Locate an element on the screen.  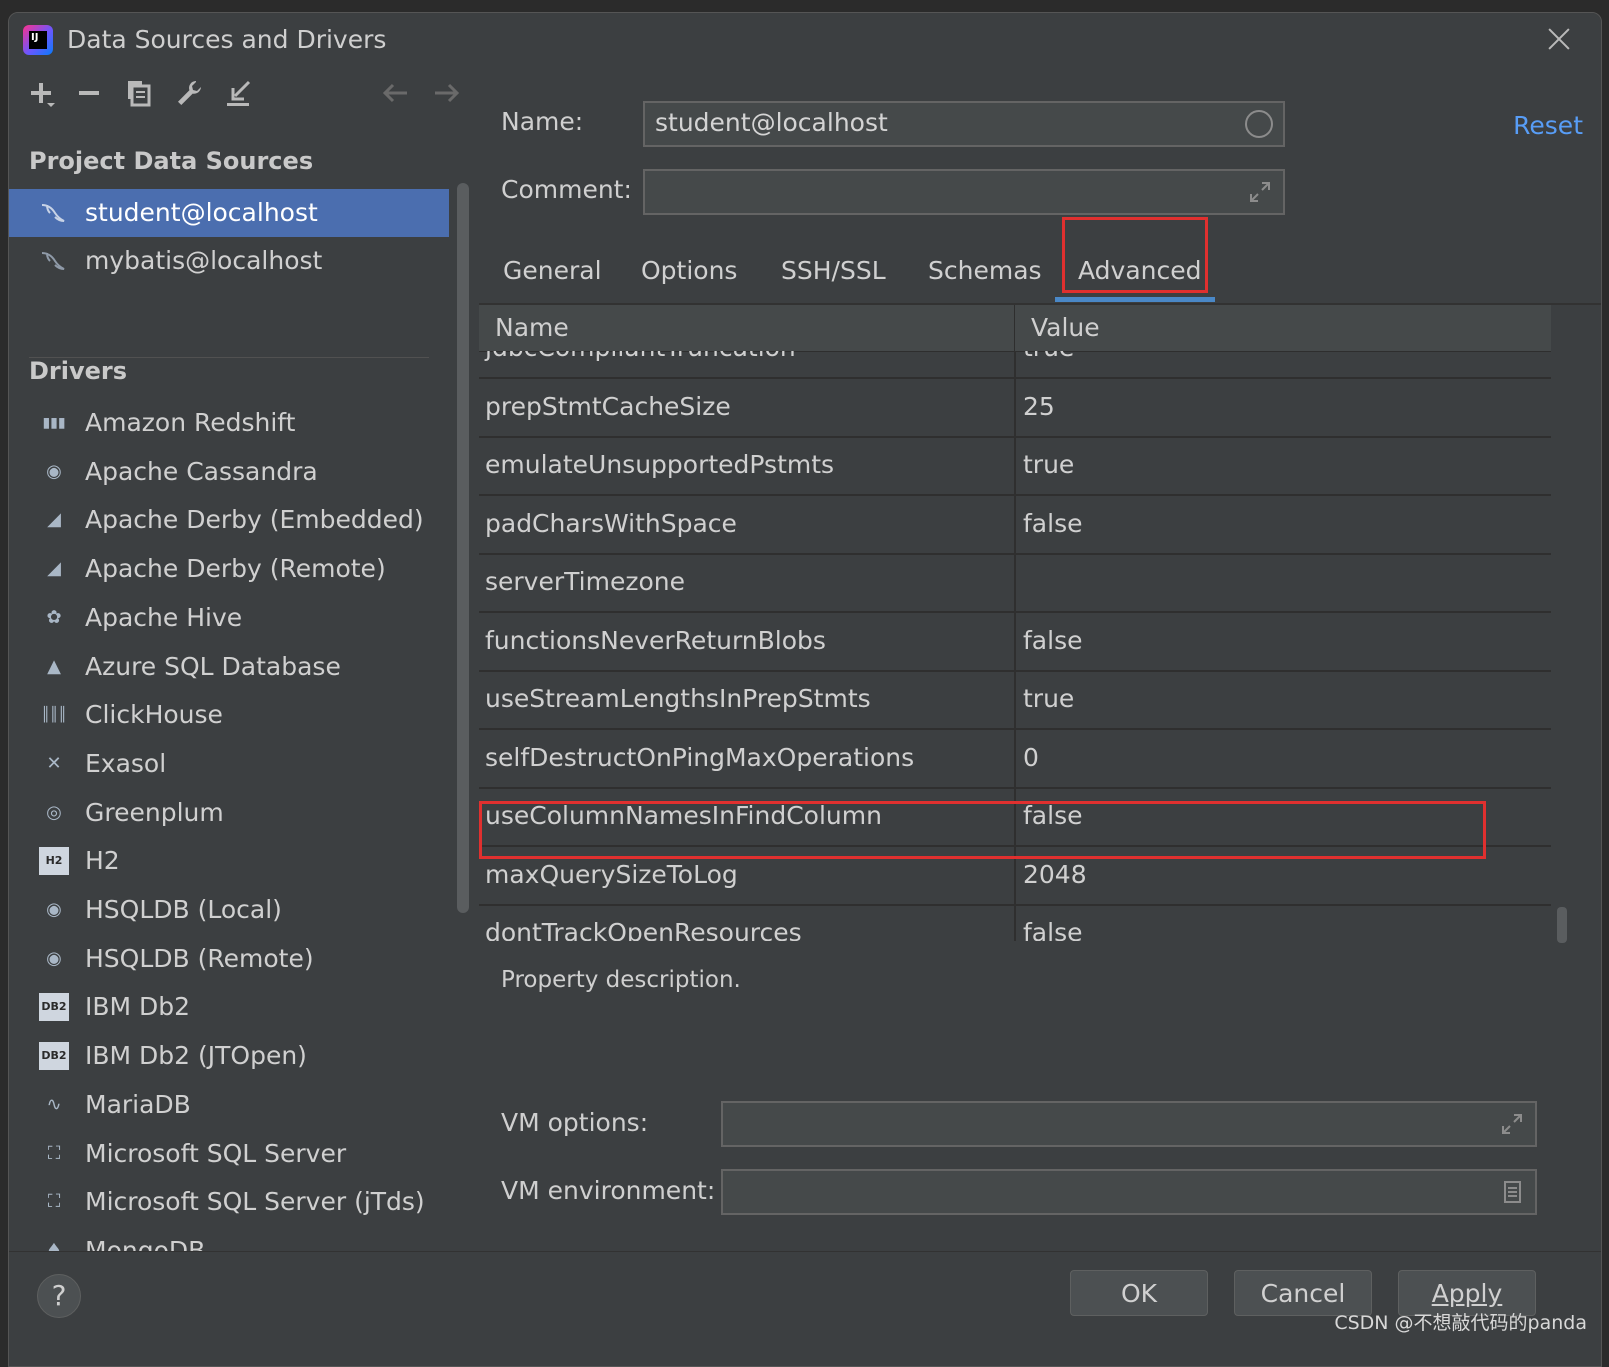
intellij-app-icon: IJ is located at coordinates (38, 40).